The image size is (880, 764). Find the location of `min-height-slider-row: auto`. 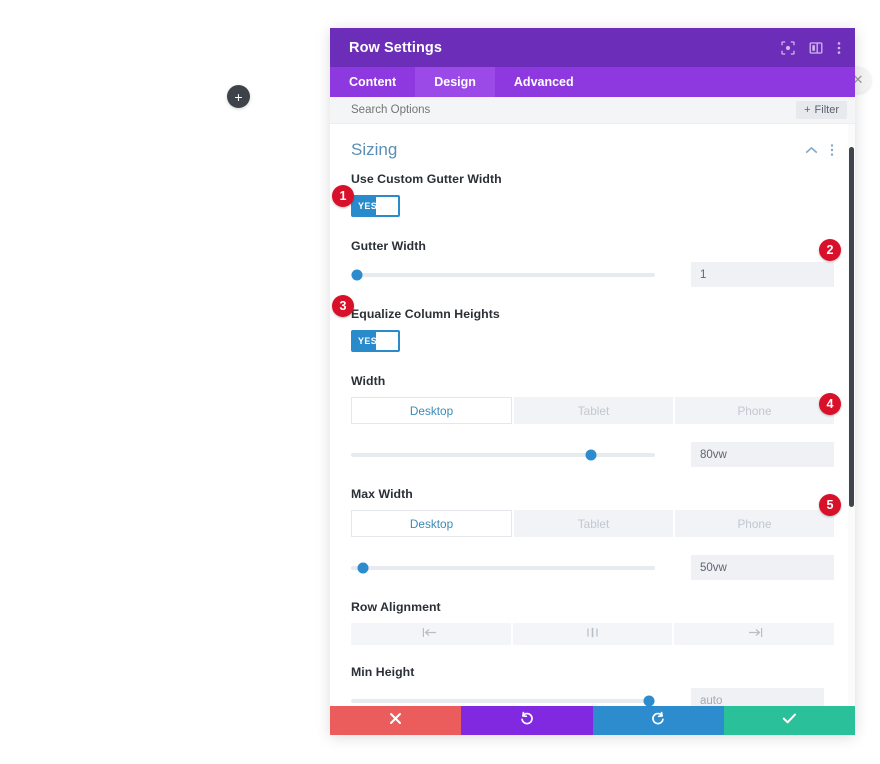

min-height-slider-row: auto is located at coordinates (592, 697).